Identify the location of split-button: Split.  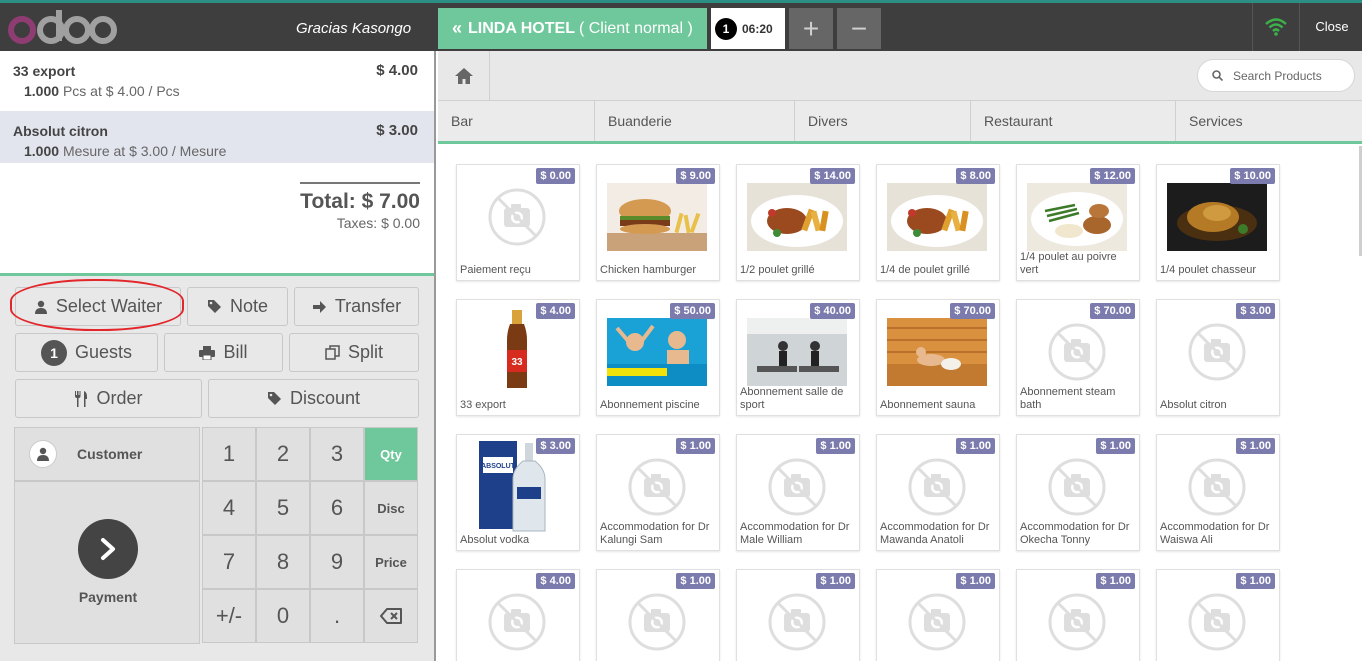
(354, 352).